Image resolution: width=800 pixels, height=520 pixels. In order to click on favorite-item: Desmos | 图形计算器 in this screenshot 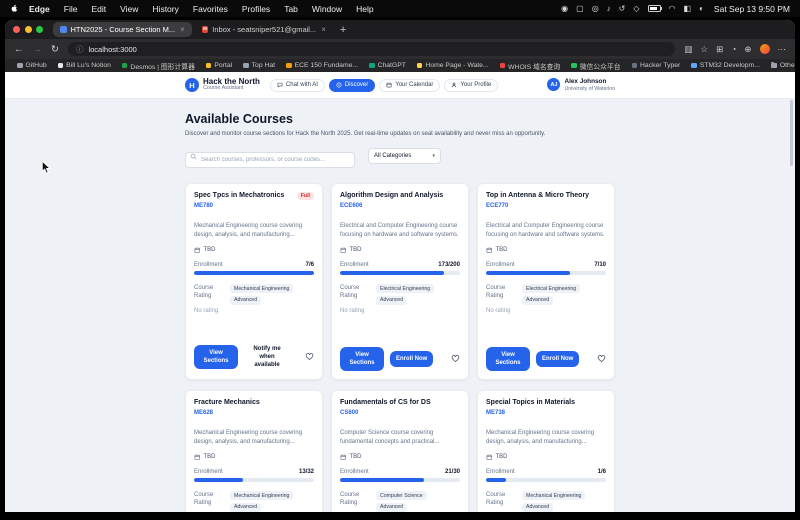, I will do `click(158, 66)`.